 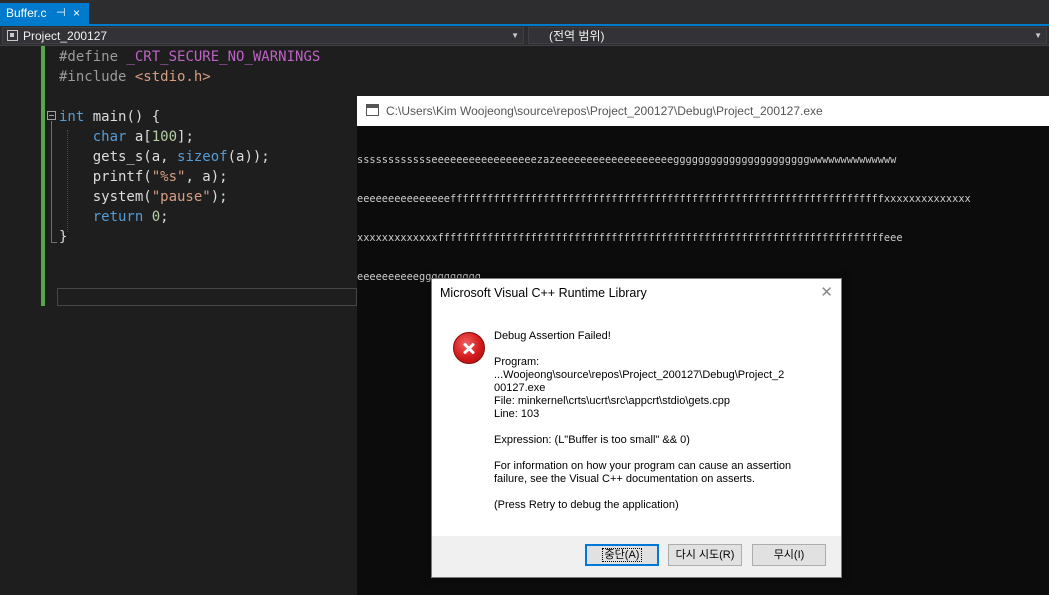 I want to click on dialog-title: Microsoft Visual C++ Runtime Library, so click(x=543, y=293).